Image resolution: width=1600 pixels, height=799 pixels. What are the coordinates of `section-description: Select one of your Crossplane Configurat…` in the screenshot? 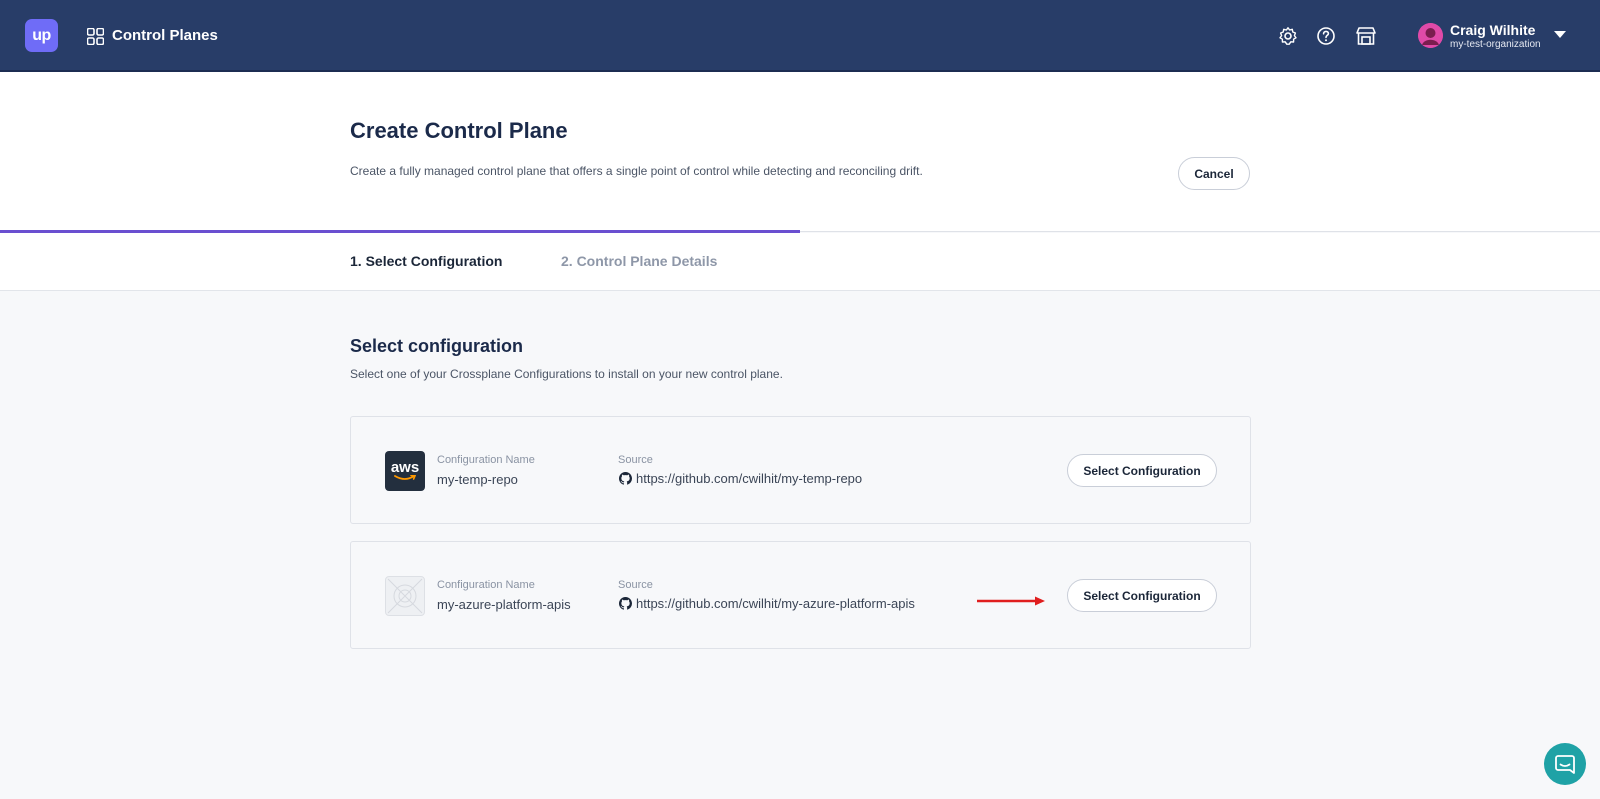 It's located at (566, 374).